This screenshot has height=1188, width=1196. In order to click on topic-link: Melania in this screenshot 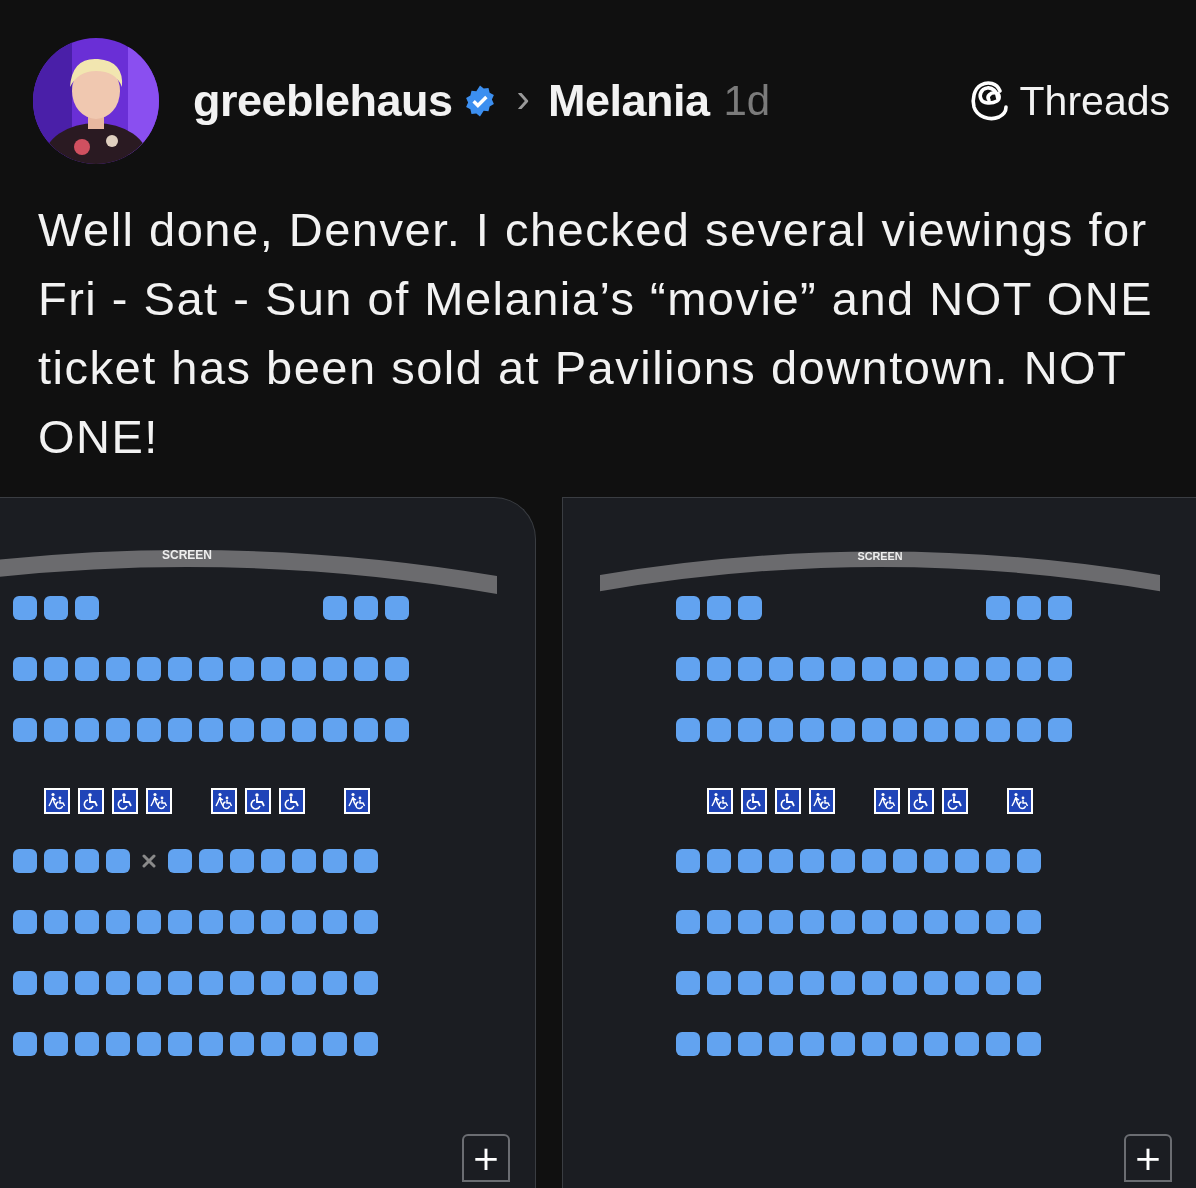, I will do `click(628, 101)`.